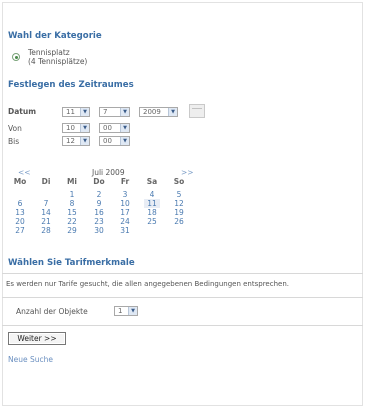 The image size is (367, 408). What do you see at coordinates (72, 230) in the screenshot?
I see `calendar-day: 29` at bounding box center [72, 230].